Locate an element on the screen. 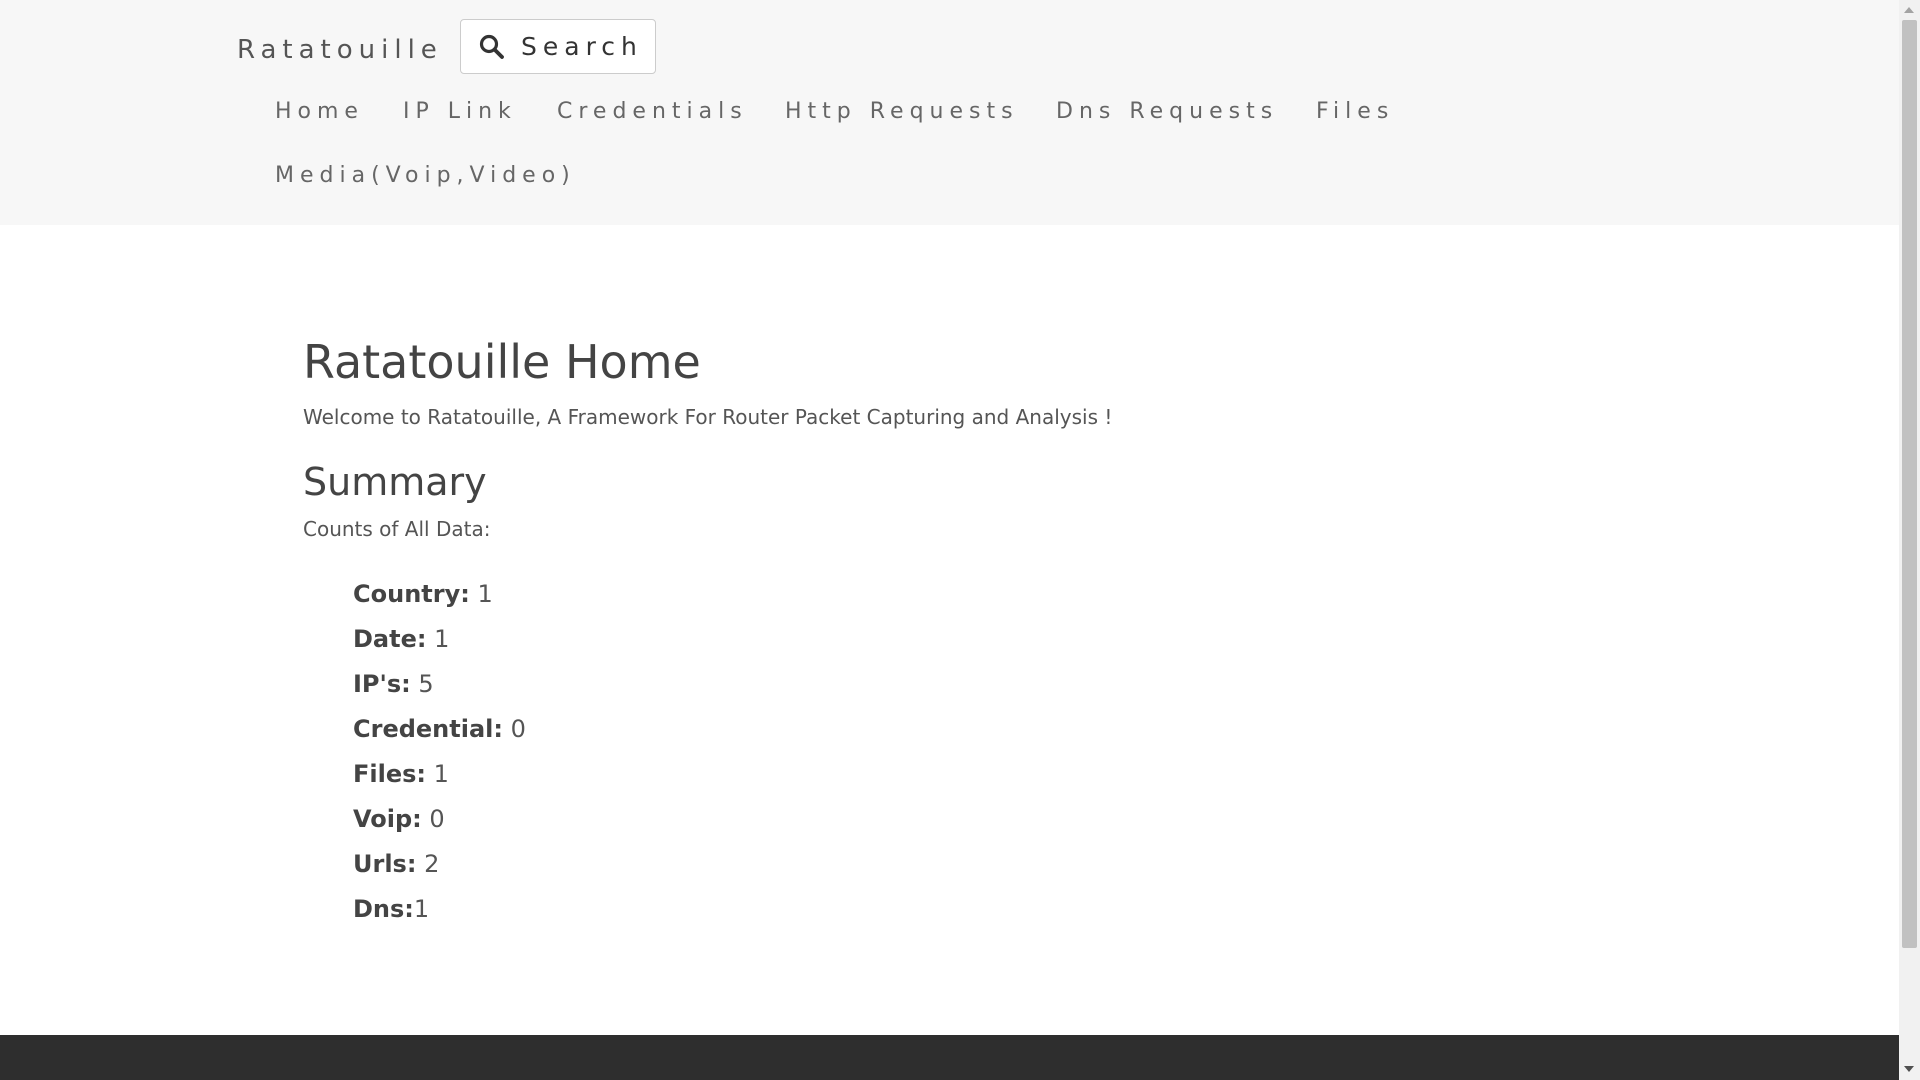 The image size is (1920, 1080). count-country: Country: 1 is located at coordinates (978, 594).